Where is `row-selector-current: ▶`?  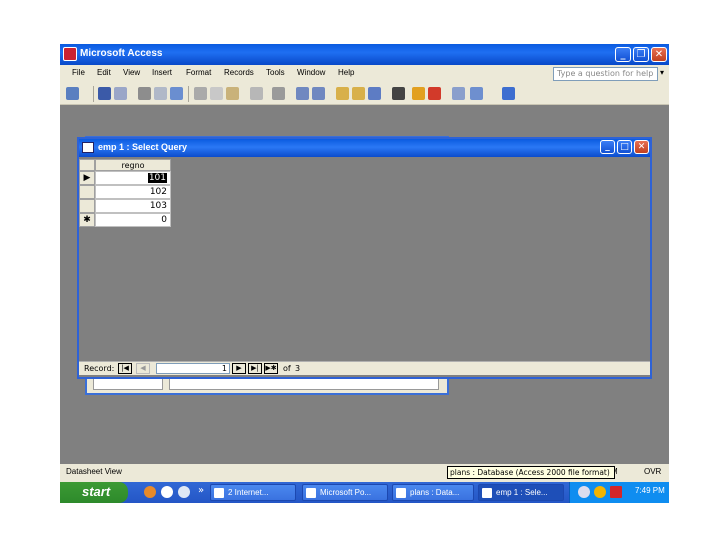 row-selector-current: ▶ is located at coordinates (87, 178).